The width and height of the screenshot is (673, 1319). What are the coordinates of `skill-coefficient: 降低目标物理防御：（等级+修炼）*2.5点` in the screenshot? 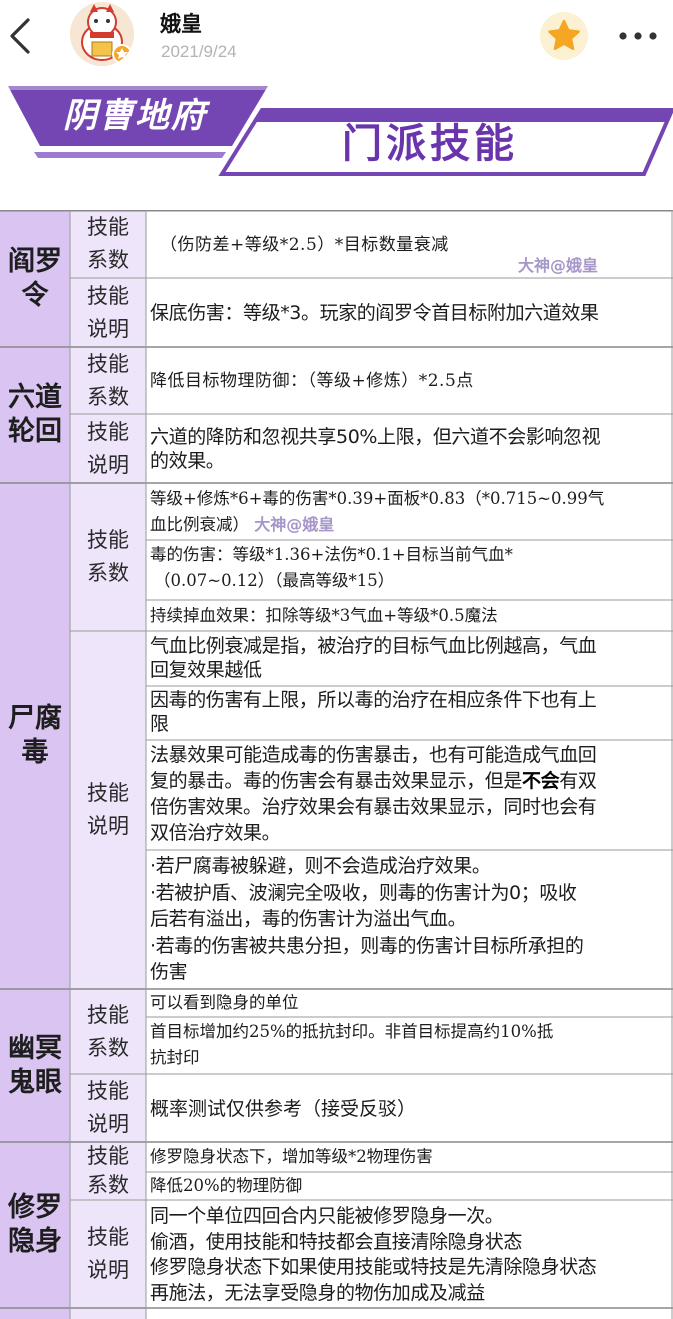 It's located at (312, 381).